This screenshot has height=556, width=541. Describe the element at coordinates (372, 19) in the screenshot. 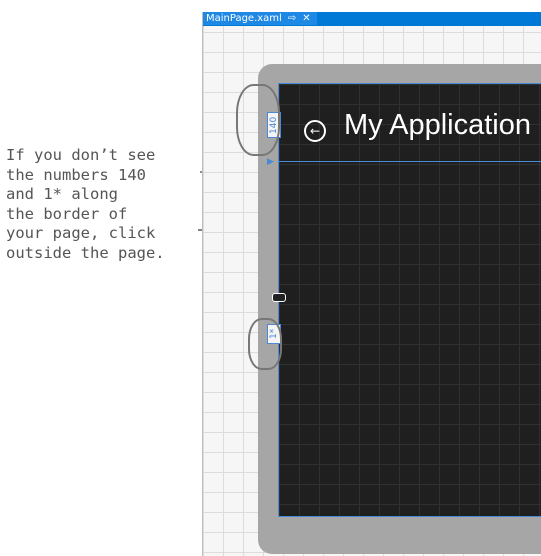

I see `document-tabstrip: MainPage.xaml ⇨ ✕` at that location.